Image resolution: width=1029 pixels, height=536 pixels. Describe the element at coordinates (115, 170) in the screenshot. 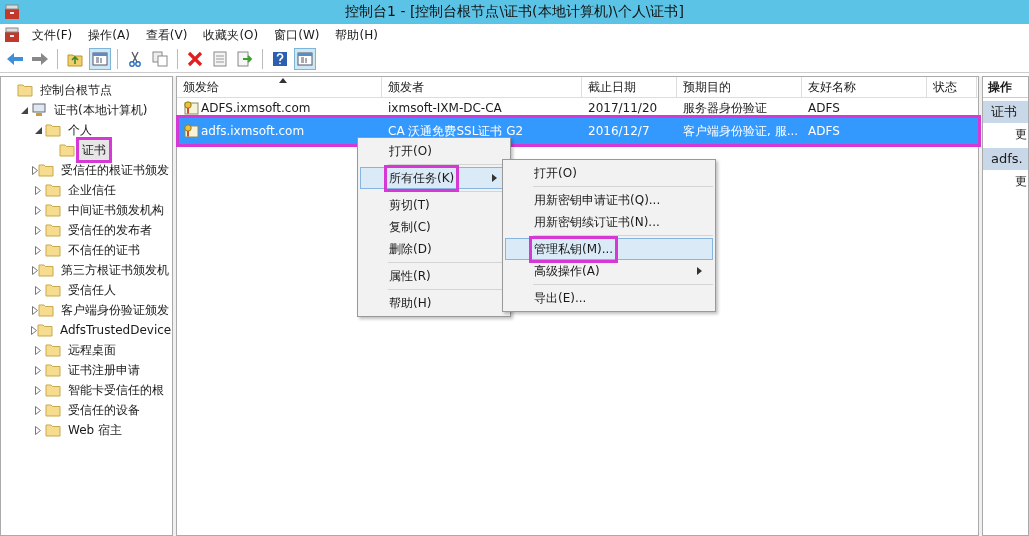

I see `tree-item: 受信任的根证书颁发` at that location.